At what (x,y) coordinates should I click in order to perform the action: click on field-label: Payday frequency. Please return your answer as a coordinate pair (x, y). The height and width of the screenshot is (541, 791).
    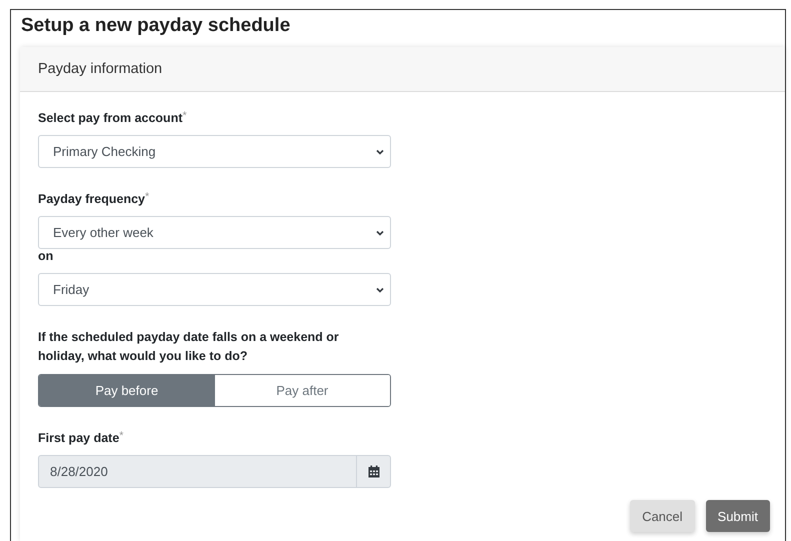
    Looking at the image, I should click on (91, 199).